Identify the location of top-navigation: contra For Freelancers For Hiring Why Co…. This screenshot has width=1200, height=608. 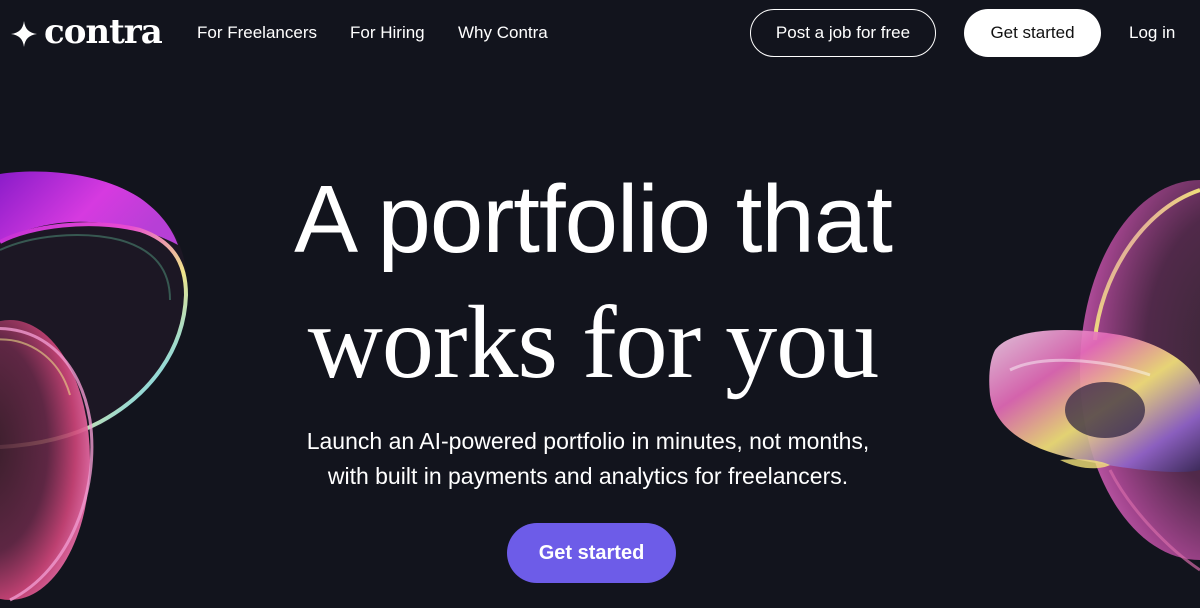
(600, 33).